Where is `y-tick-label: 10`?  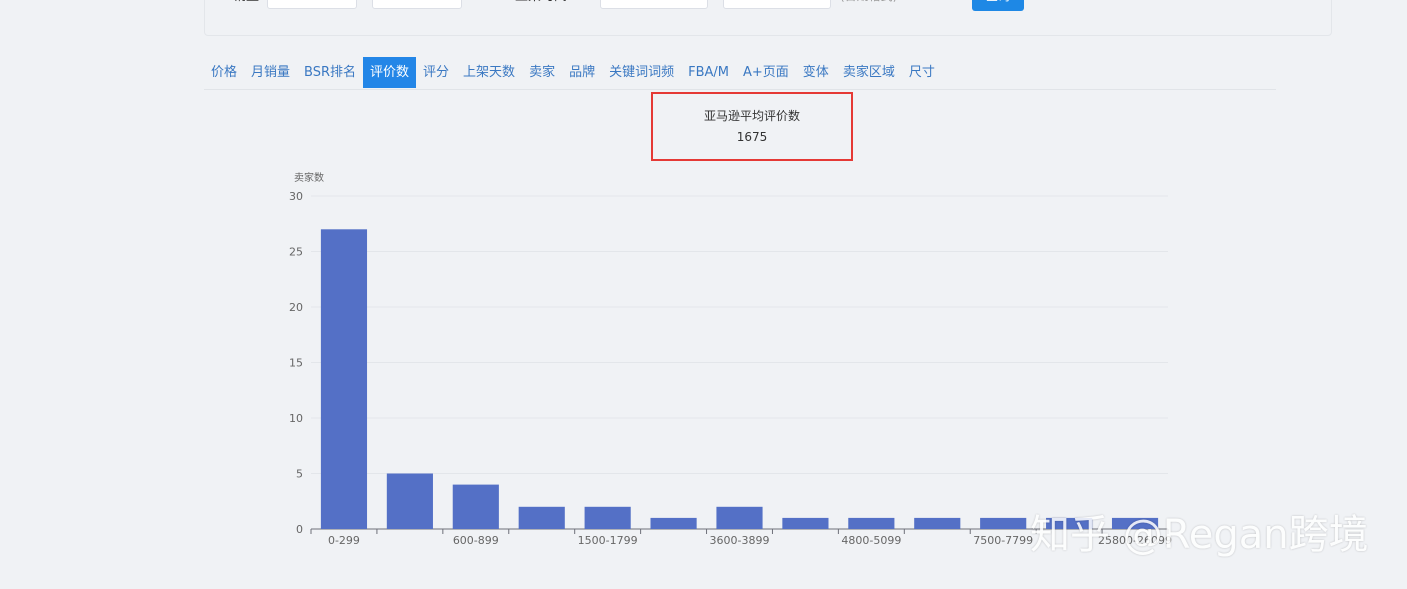
y-tick-label: 10 is located at coordinates (296, 418).